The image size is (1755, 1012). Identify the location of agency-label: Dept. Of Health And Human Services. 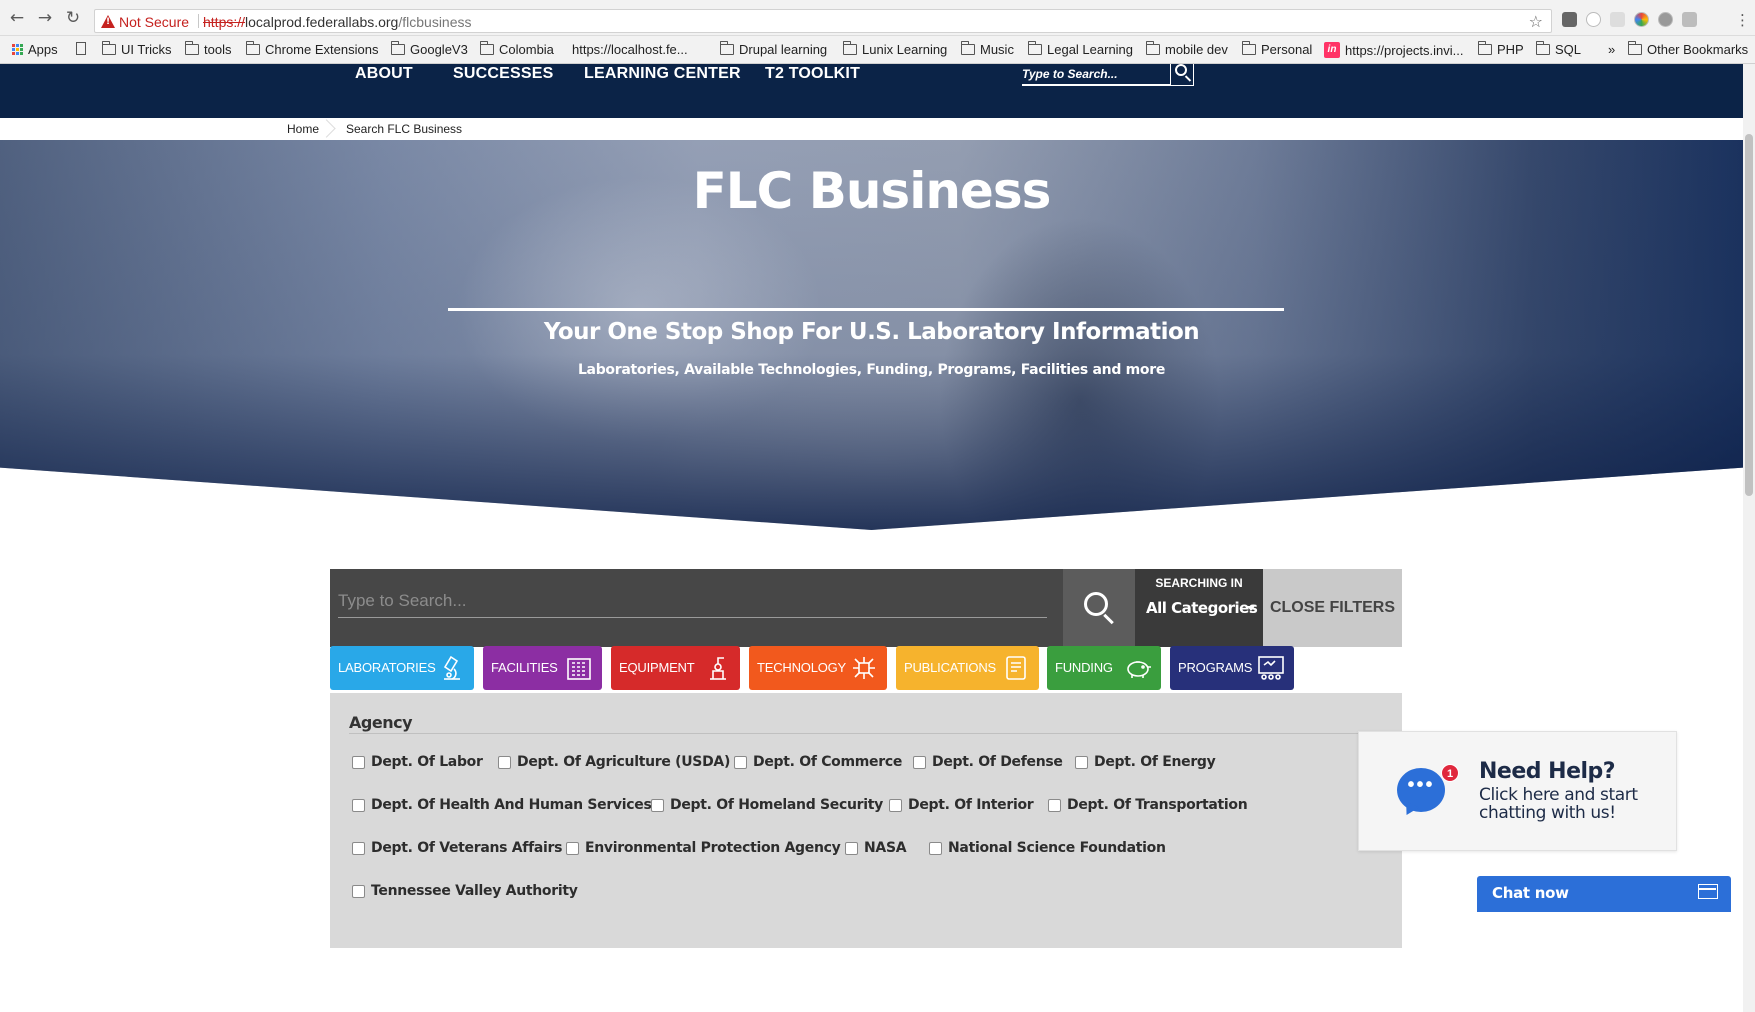
(511, 805).